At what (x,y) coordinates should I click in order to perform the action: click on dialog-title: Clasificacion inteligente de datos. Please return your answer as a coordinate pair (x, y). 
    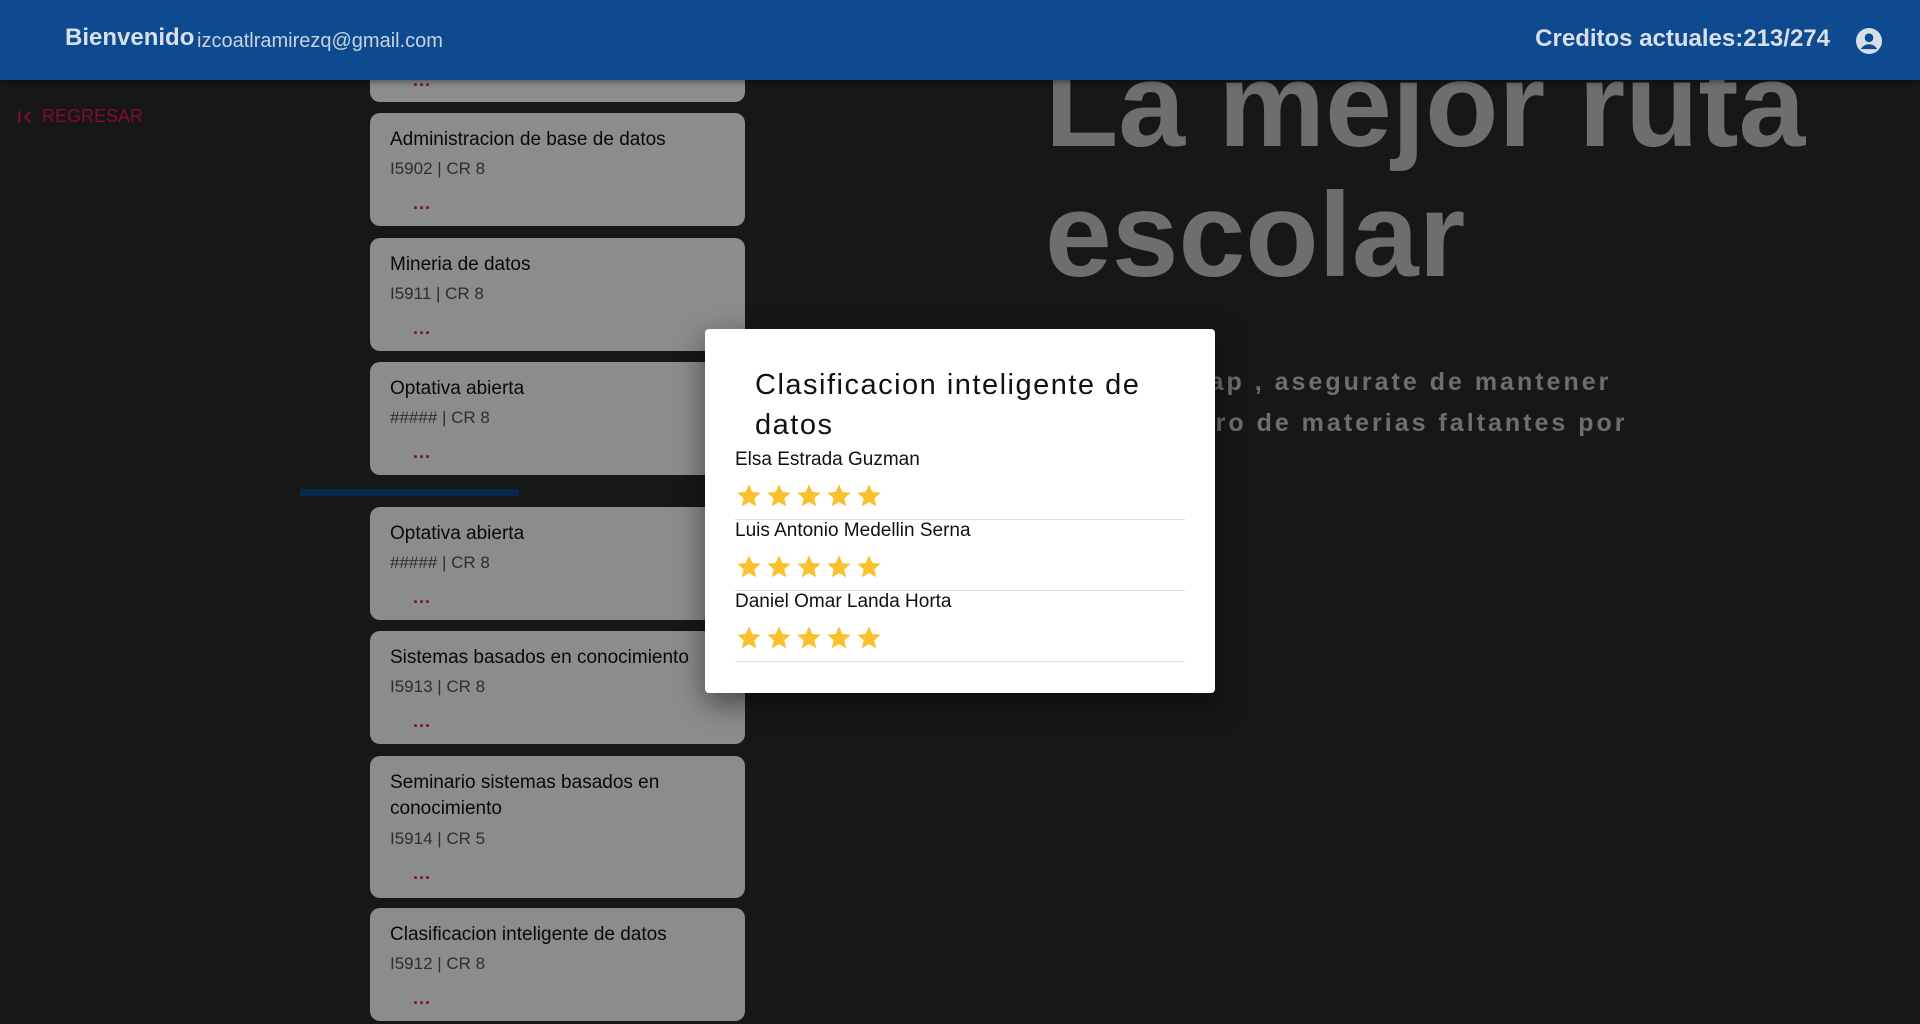
    Looking at the image, I should click on (948, 405).